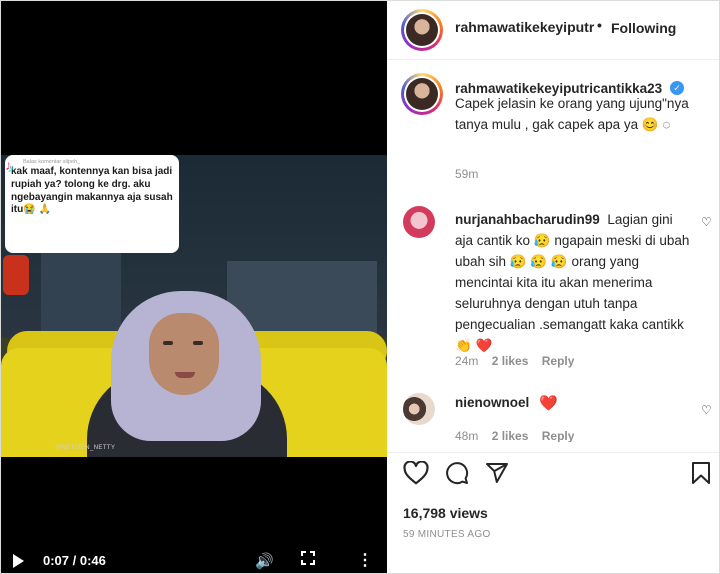  Describe the element at coordinates (445, 513) in the screenshot. I see `view-count: 16,798 views` at that location.